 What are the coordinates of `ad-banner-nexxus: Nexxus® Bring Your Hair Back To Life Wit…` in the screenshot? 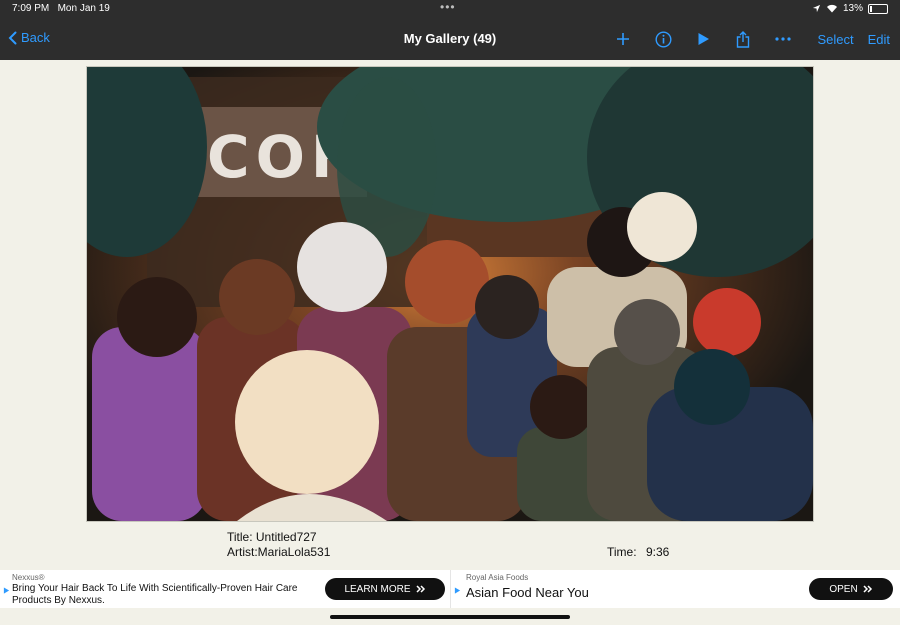 It's located at (225, 589).